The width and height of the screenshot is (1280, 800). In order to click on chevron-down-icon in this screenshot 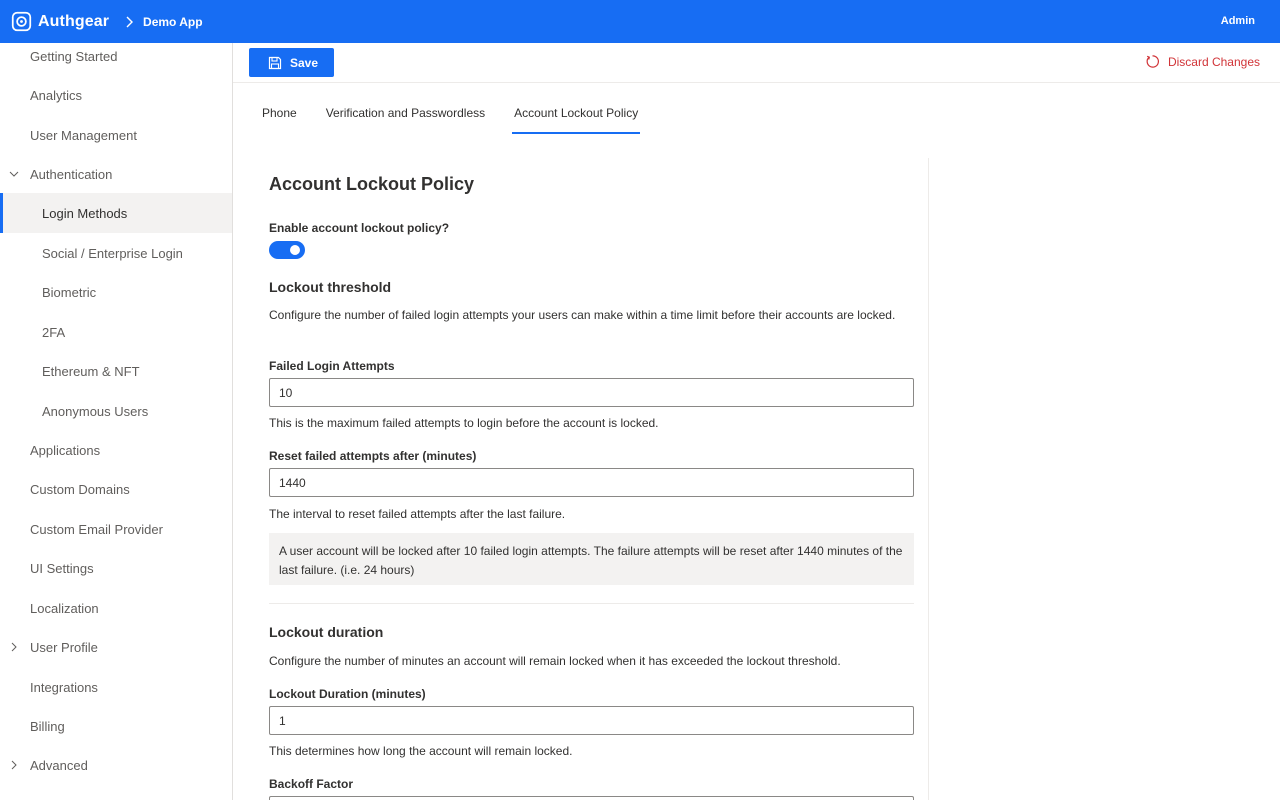, I will do `click(14, 174)`.